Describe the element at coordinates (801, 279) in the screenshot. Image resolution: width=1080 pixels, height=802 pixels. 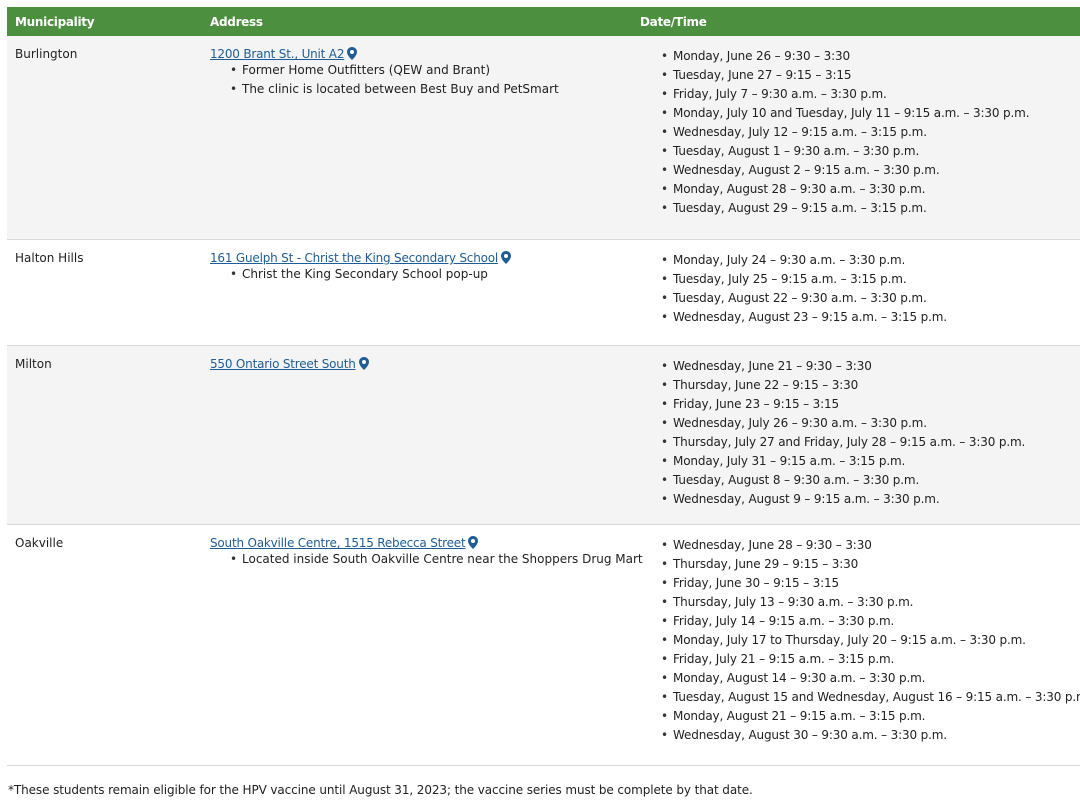
I see `date-item: Tuesday, July 25 – 9:15 a.m. – 3:15 p.m.` at that location.